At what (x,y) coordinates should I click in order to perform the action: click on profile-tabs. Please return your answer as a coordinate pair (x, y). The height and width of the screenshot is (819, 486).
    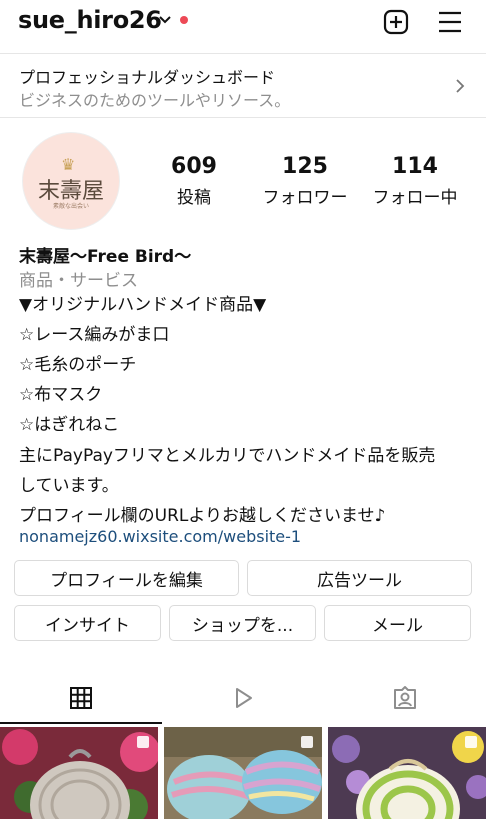
    Looking at the image, I should click on (243, 698).